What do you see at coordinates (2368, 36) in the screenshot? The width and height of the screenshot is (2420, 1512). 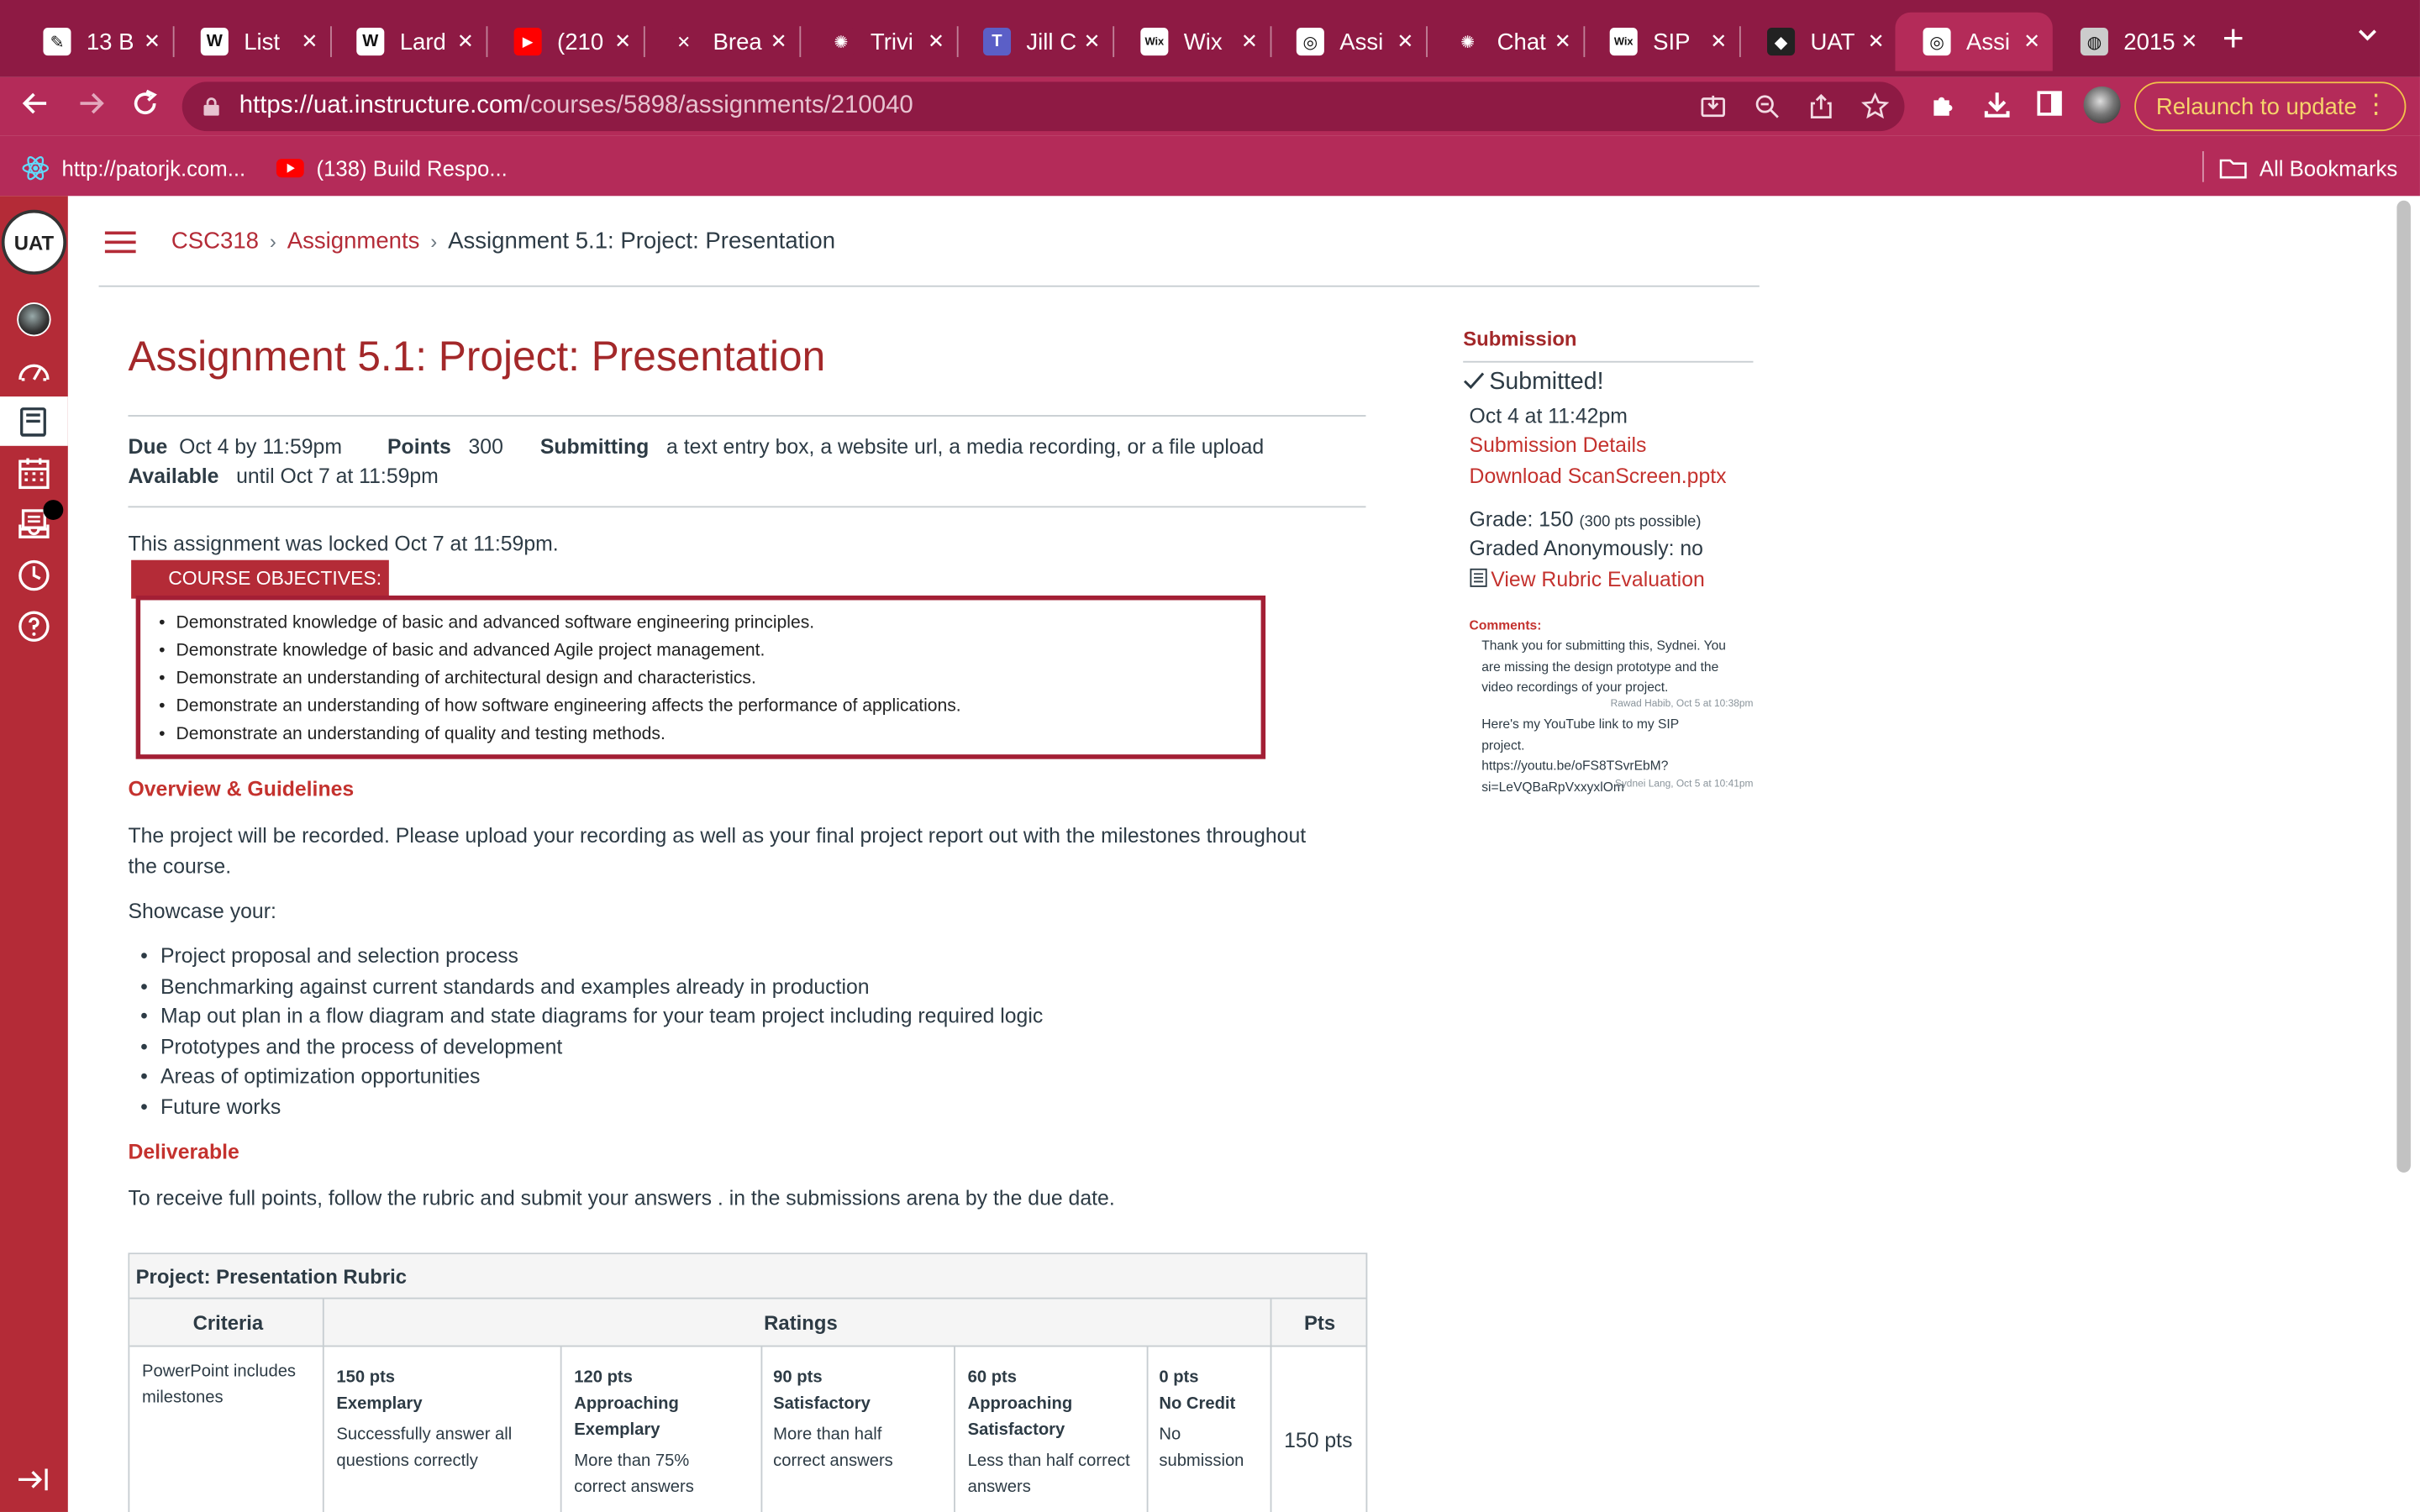 I see `tab-search-chevron-icon` at bounding box center [2368, 36].